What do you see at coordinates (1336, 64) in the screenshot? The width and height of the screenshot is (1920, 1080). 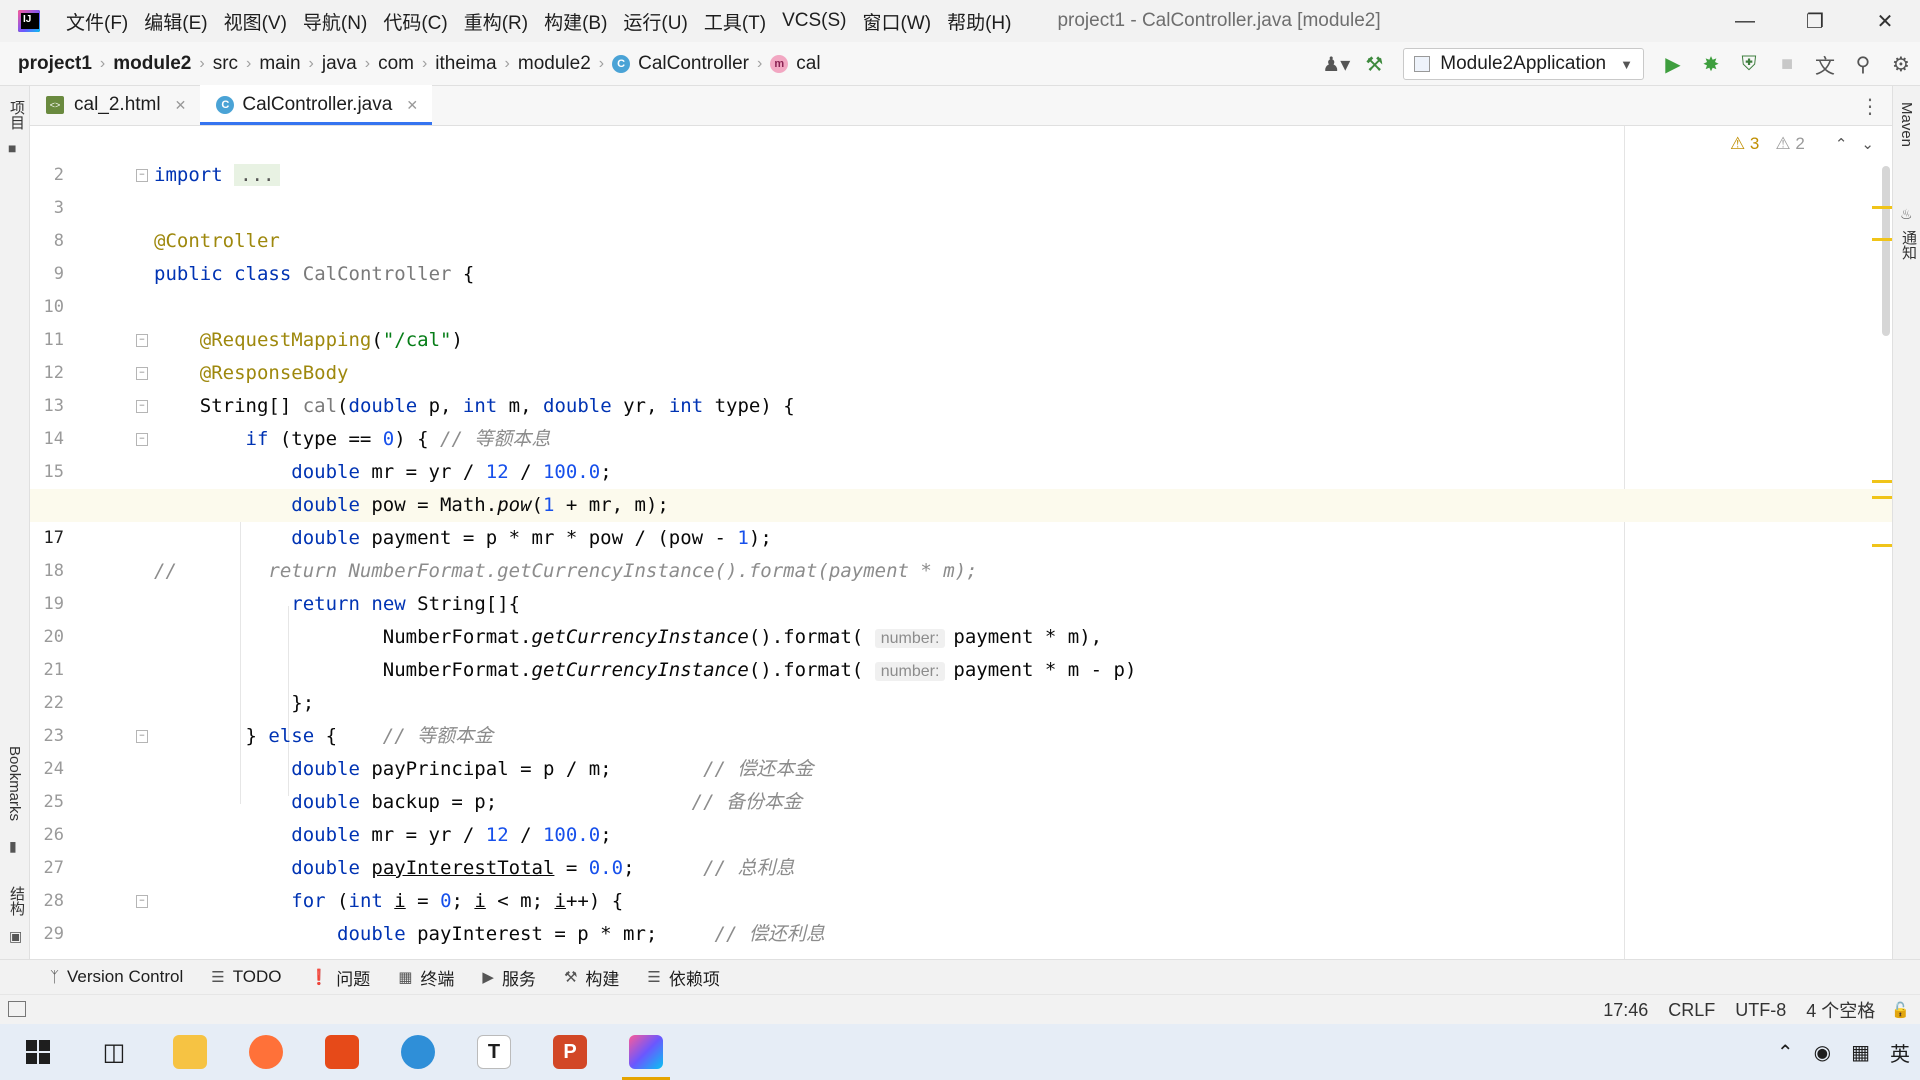 I see `user-icon: ♟▾` at bounding box center [1336, 64].